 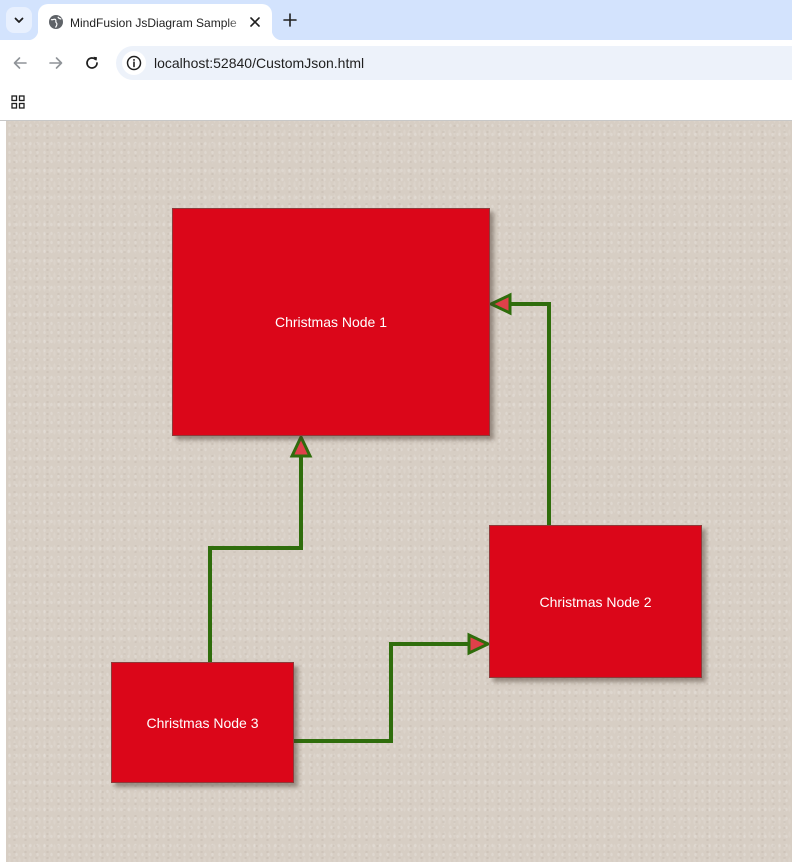 I want to click on diagram-node-3: Christmas Node 3, so click(x=202, y=722).